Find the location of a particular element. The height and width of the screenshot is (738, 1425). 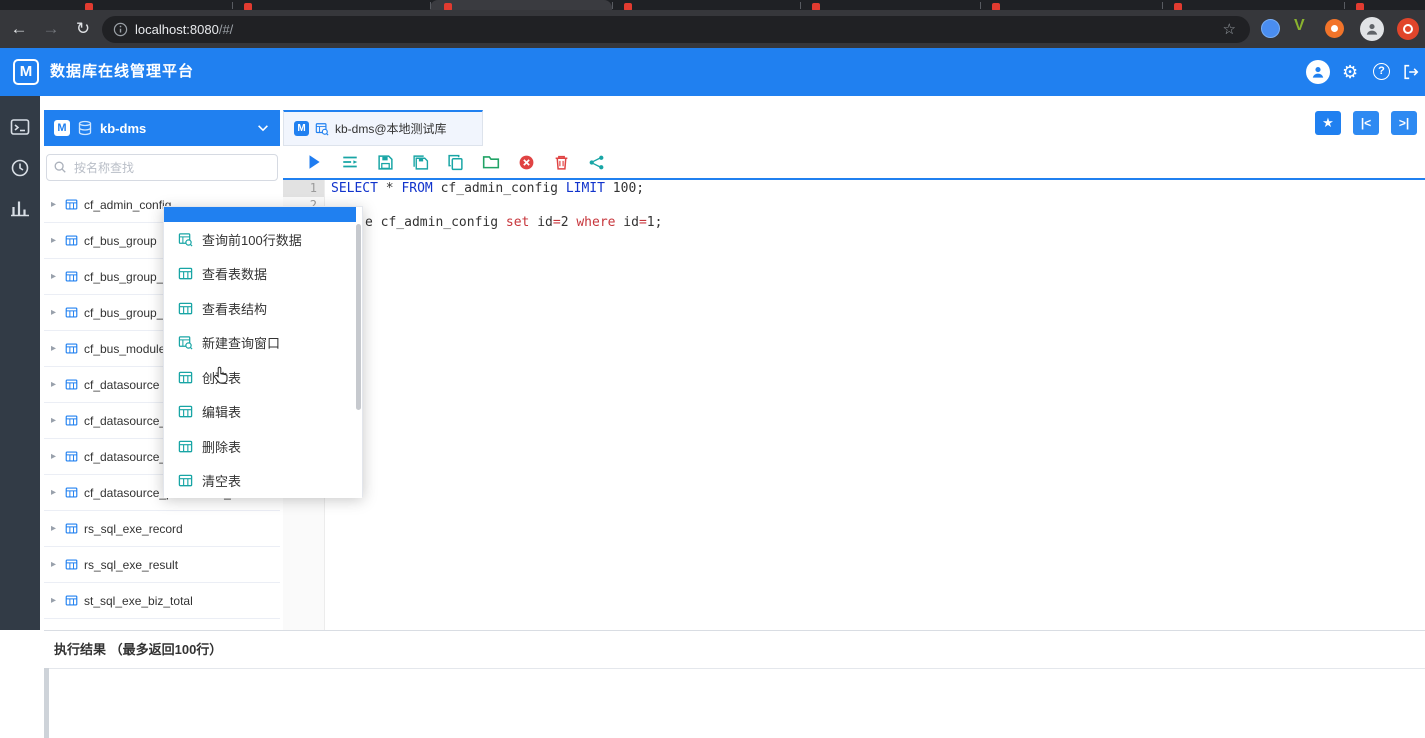

sql-token: = is located at coordinates (642, 222).